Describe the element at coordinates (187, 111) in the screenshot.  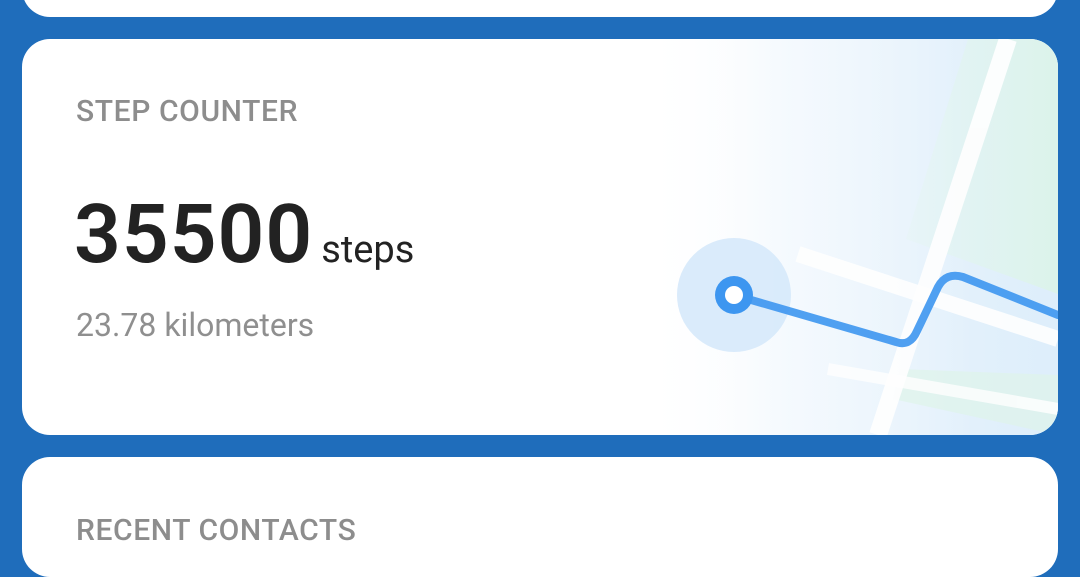
I see `step-counter-title: STEP COUNTER` at that location.